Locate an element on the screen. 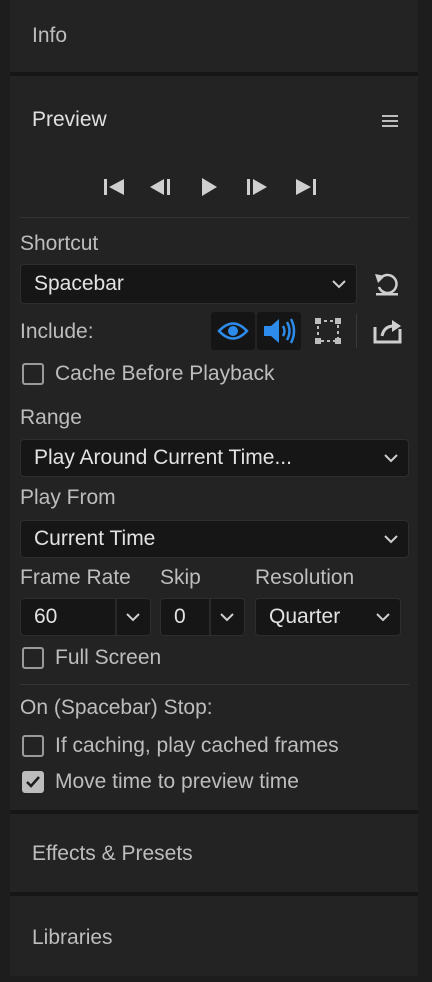 The image size is (432, 982). info-panel: Info is located at coordinates (214, 36).